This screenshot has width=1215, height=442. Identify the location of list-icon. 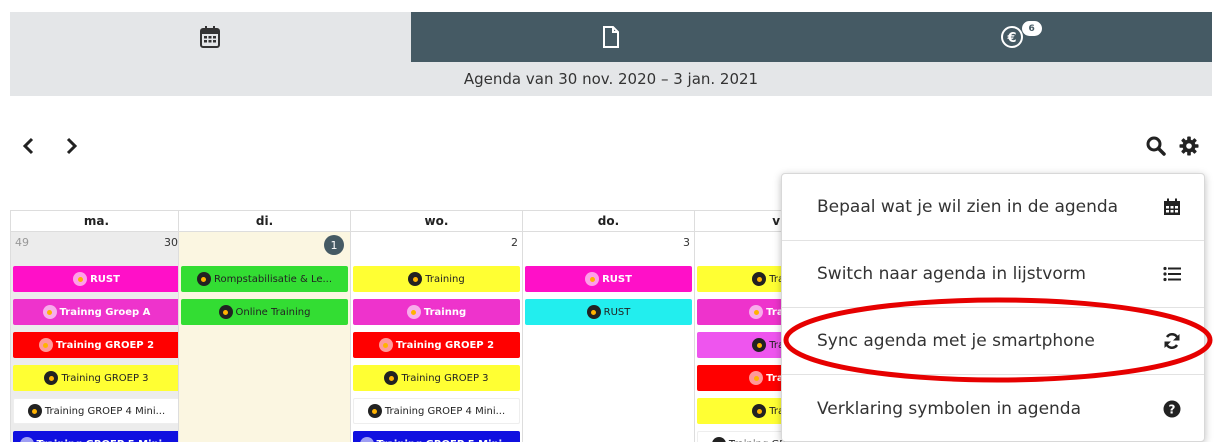
(1172, 274).